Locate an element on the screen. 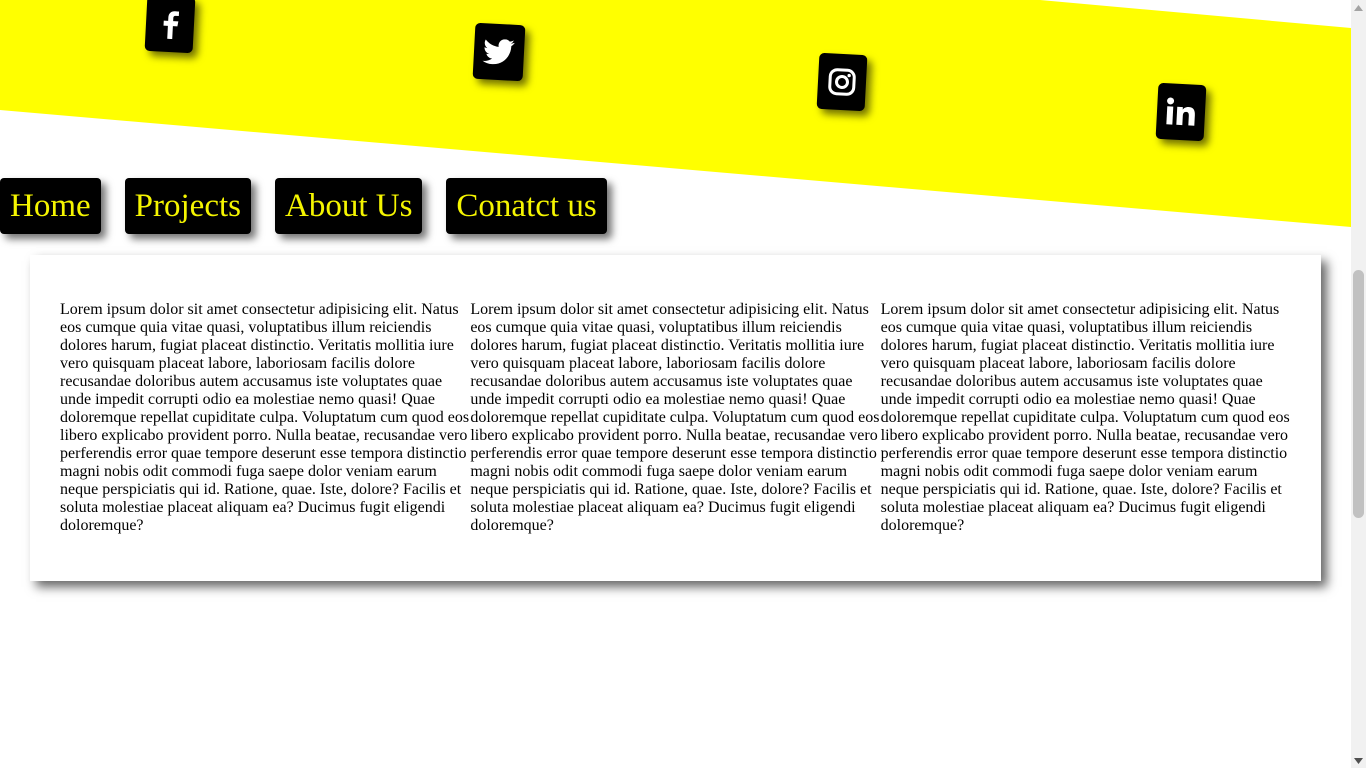 The height and width of the screenshot is (768, 1366). scroll-up-arrow-icon is located at coordinates (1358, 7).